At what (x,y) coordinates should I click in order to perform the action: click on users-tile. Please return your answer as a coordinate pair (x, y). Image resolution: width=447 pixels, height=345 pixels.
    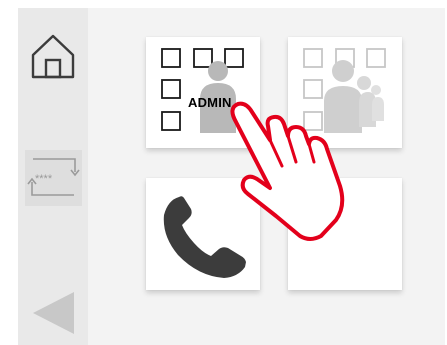
    Looking at the image, I should click on (345, 92).